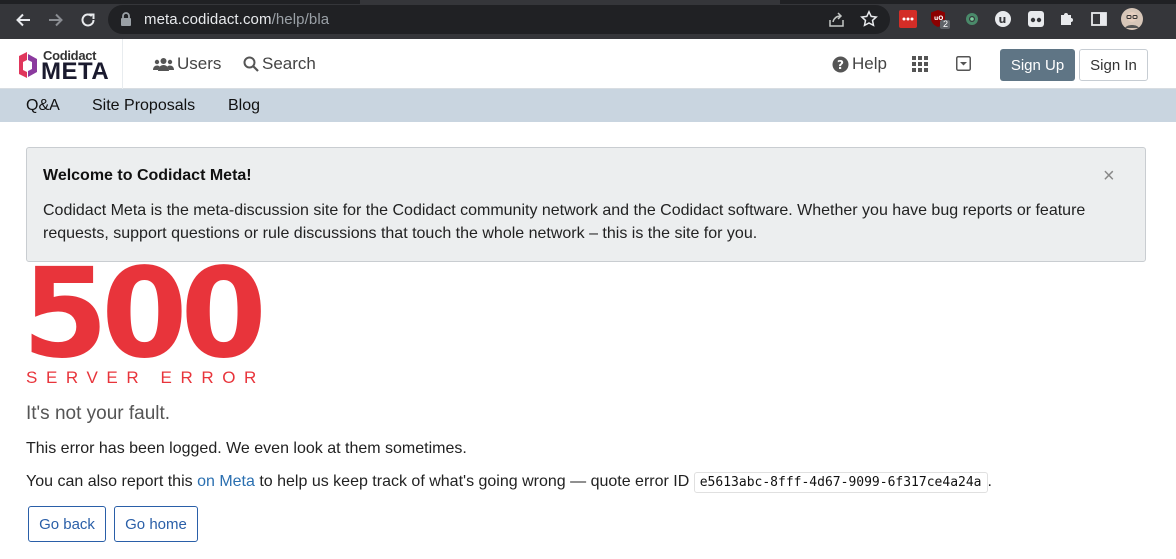 Image resolution: width=1176 pixels, height=559 pixels. I want to click on reload-icon, so click(88, 20).